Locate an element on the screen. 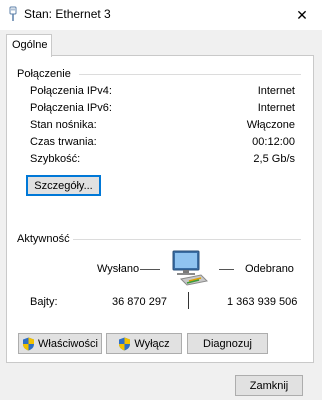  close-button-label: Zamknij is located at coordinates (269, 385).